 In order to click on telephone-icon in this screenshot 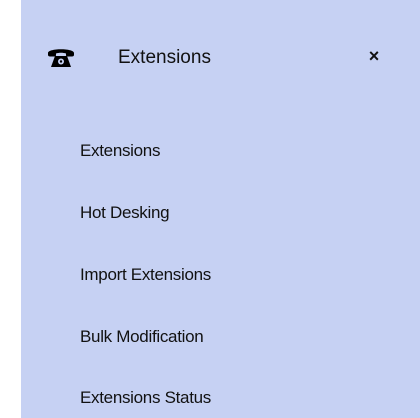, I will do `click(61, 57)`.